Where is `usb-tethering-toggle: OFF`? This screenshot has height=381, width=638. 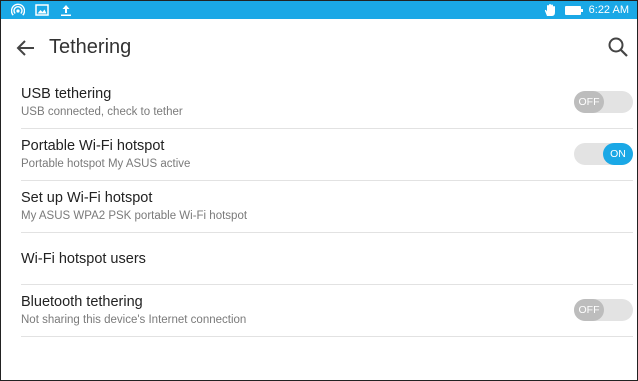
usb-tethering-toggle: OFF is located at coordinates (603, 102).